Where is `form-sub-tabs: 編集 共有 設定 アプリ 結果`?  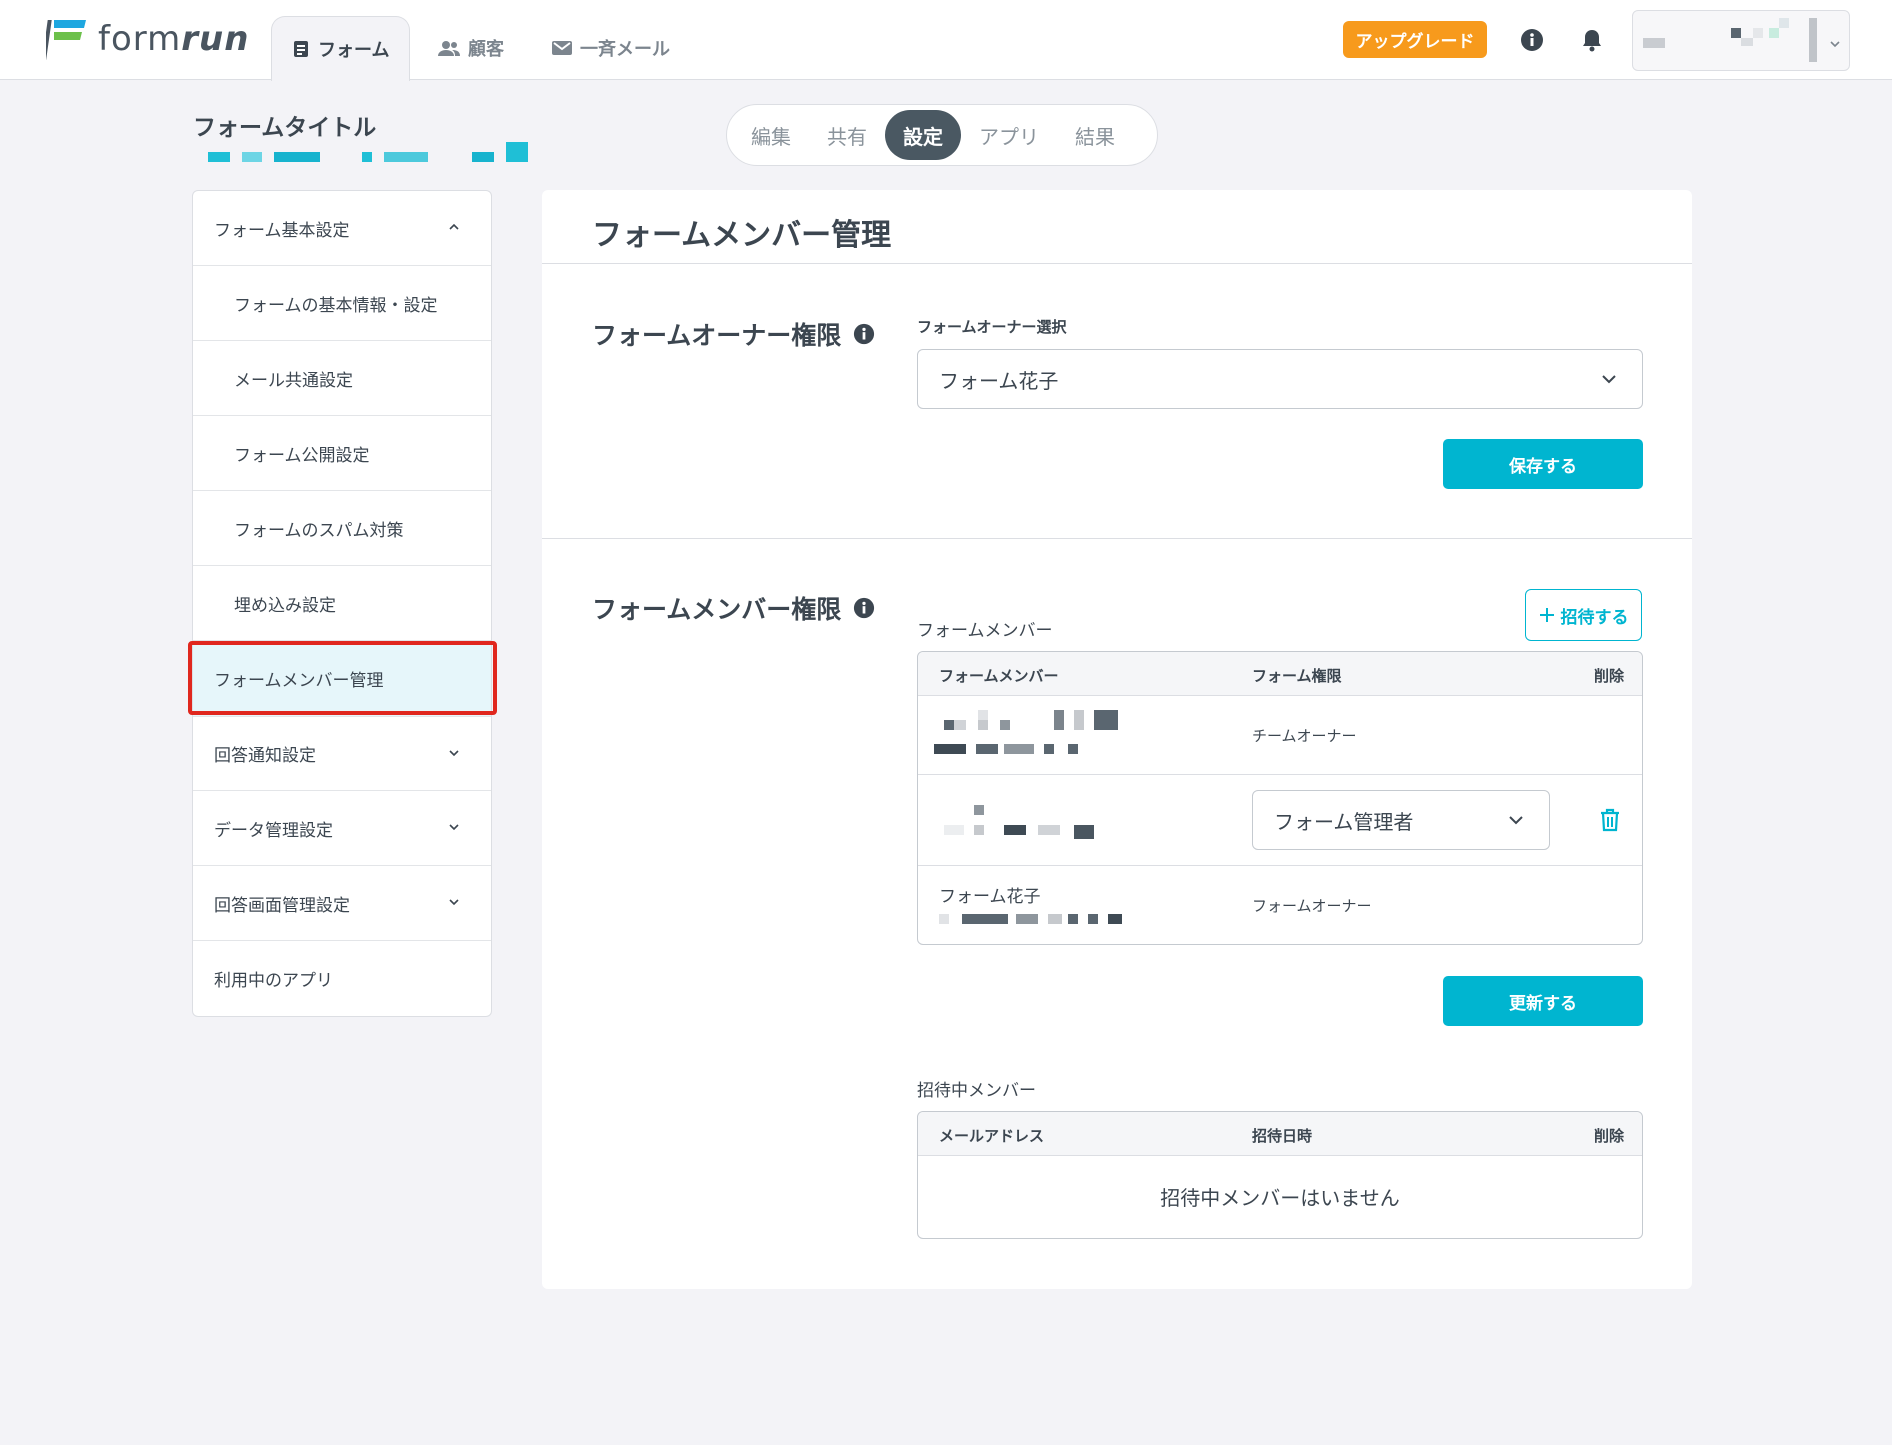
form-sub-tabs: 編集 共有 設定 アプリ 結果 is located at coordinates (942, 135).